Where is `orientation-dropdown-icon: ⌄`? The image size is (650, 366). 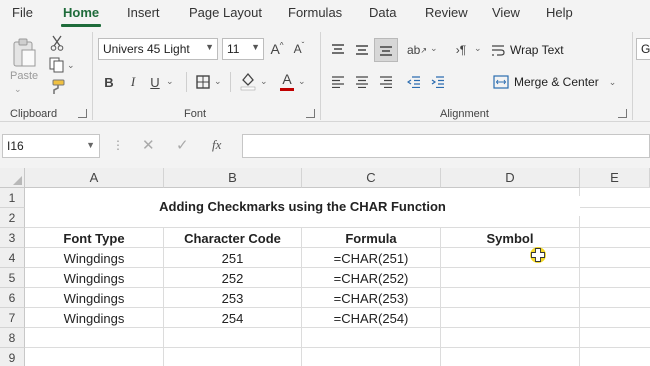 orientation-dropdown-icon: ⌄ is located at coordinates (434, 48).